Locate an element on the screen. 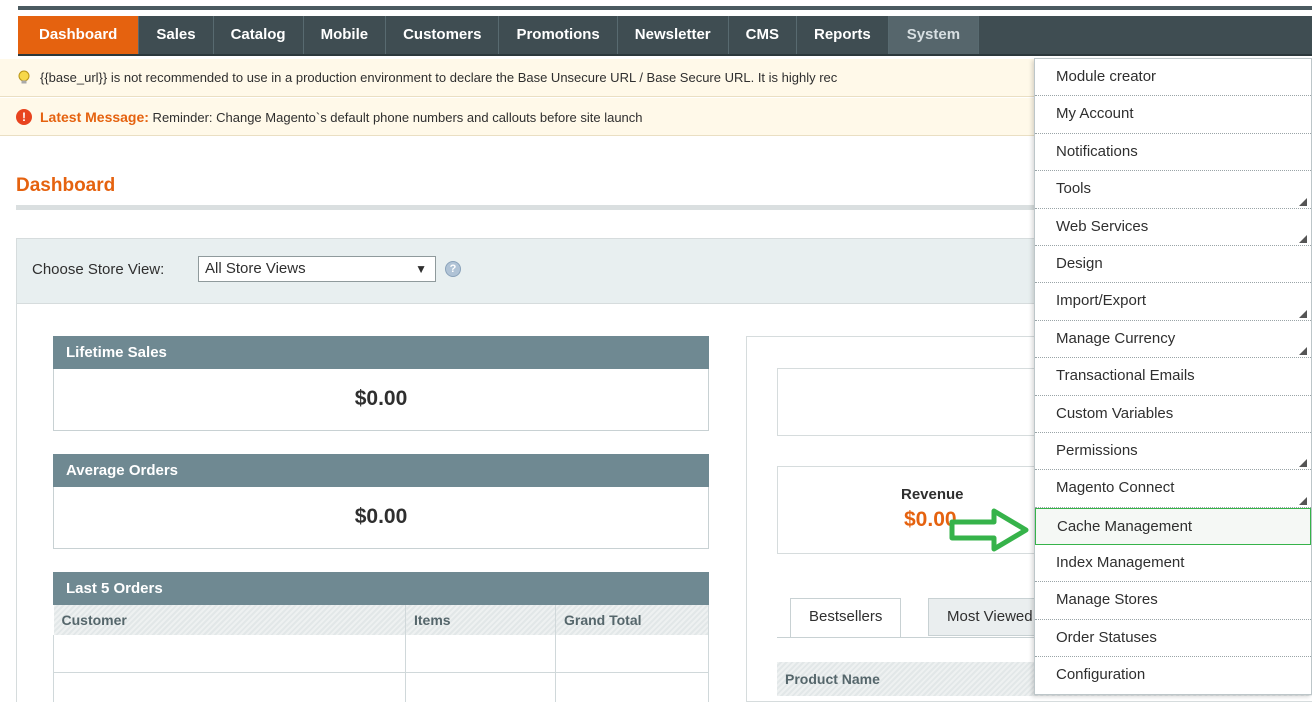 This screenshot has width=1312, height=702. column-grand-total: Grand Total is located at coordinates (632, 620).